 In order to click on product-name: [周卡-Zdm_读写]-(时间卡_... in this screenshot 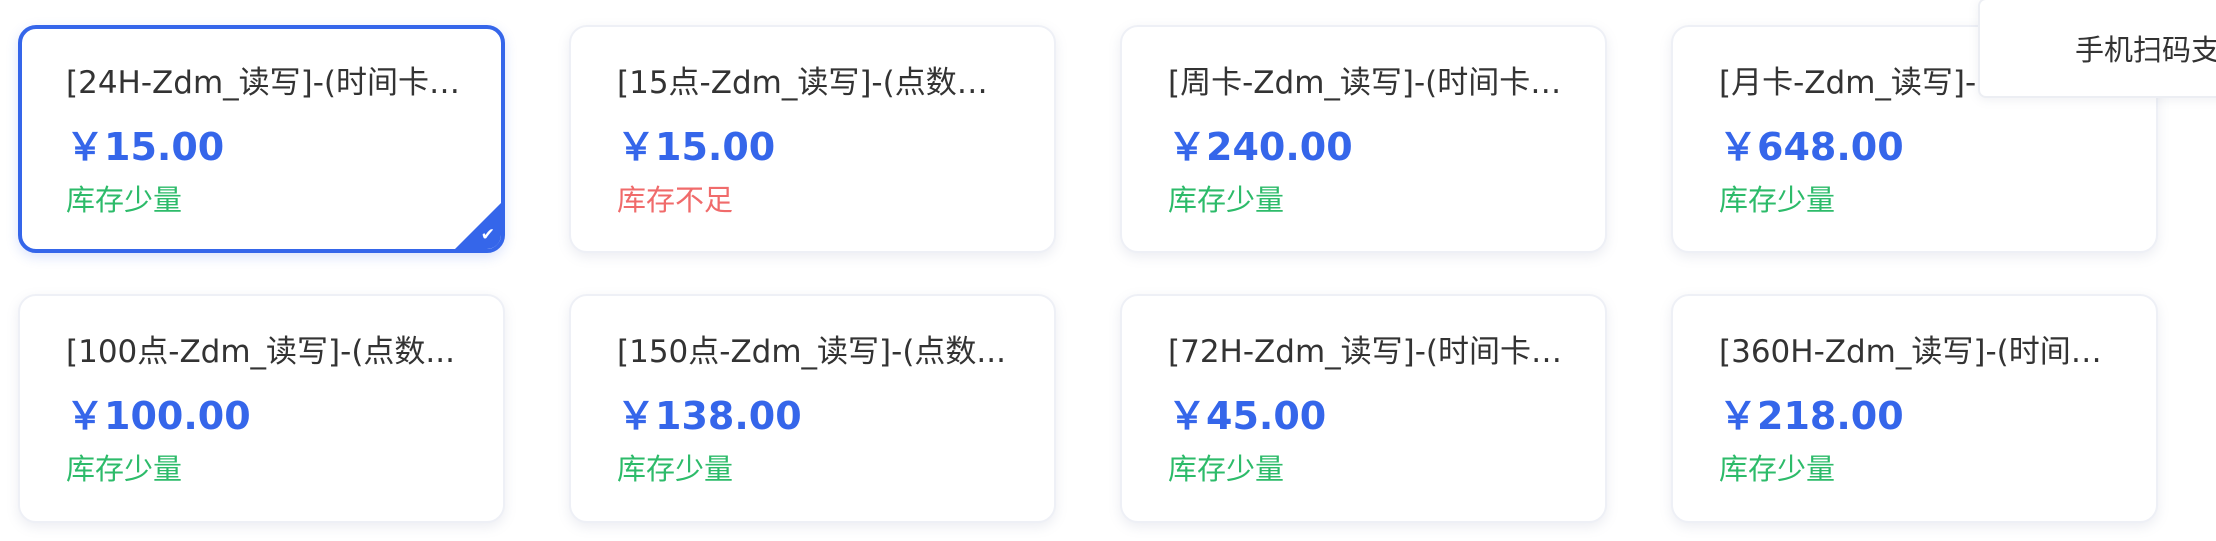, I will do `click(1368, 83)`.